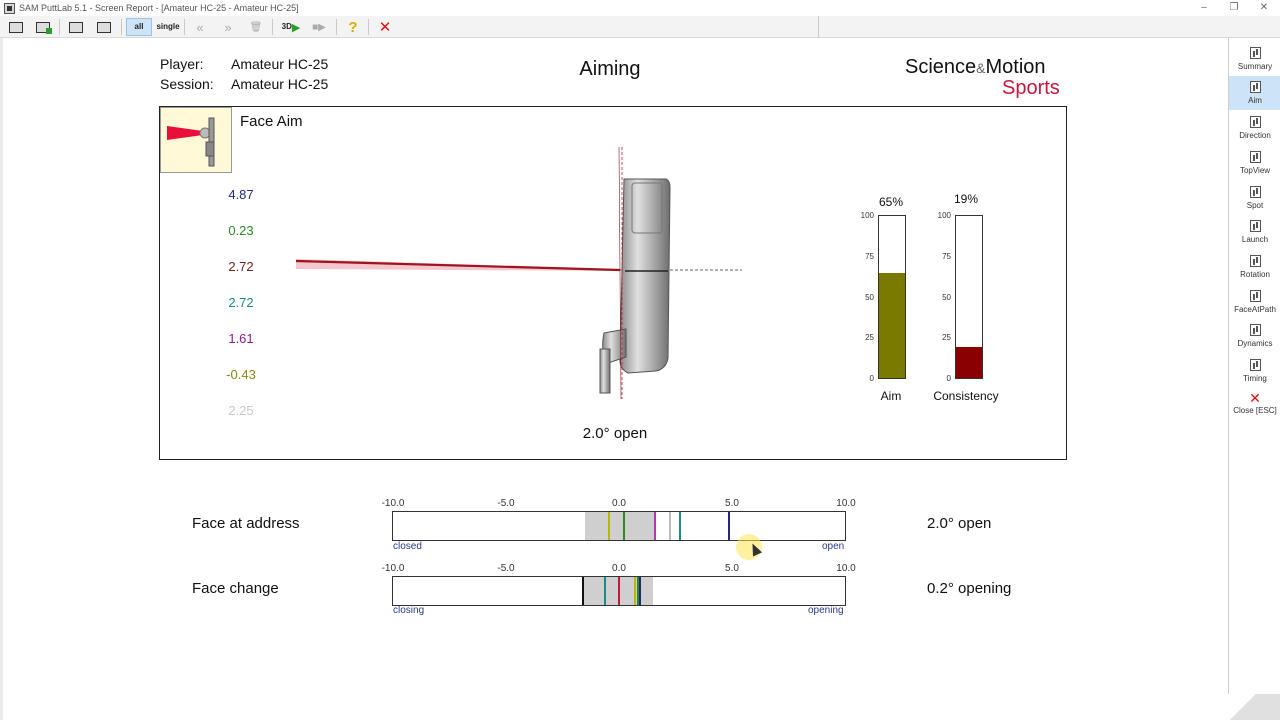 This screenshot has height=720, width=1280. I want to click on brand-science: Science, so click(941, 67).